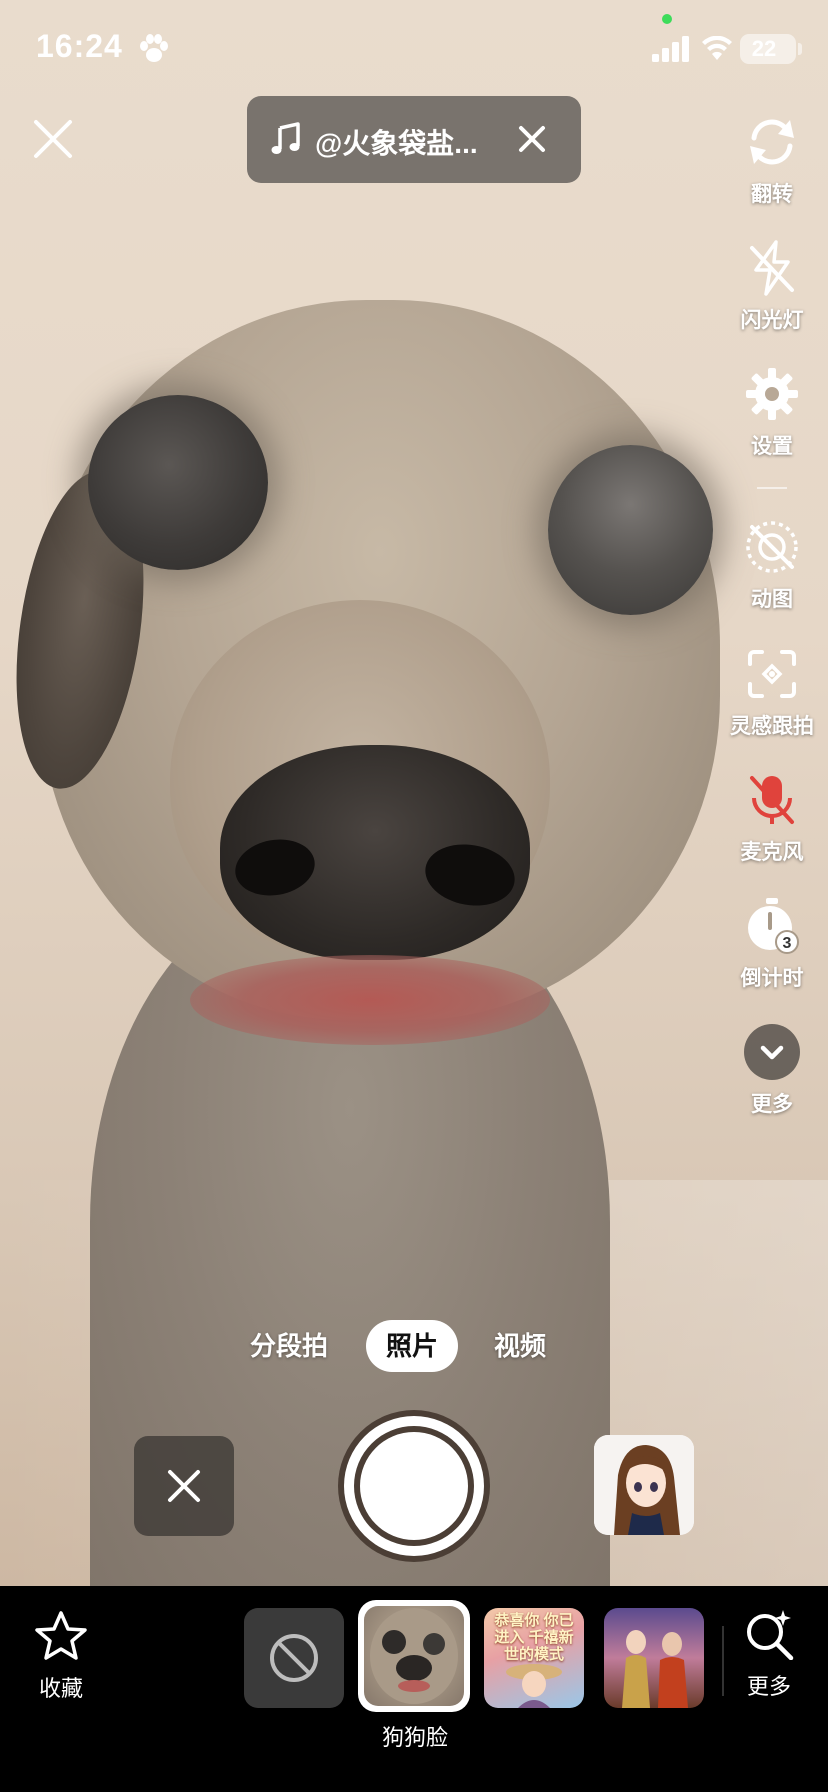 The width and height of the screenshot is (828, 1792). I want to click on settings-button: 设置, so click(772, 412).